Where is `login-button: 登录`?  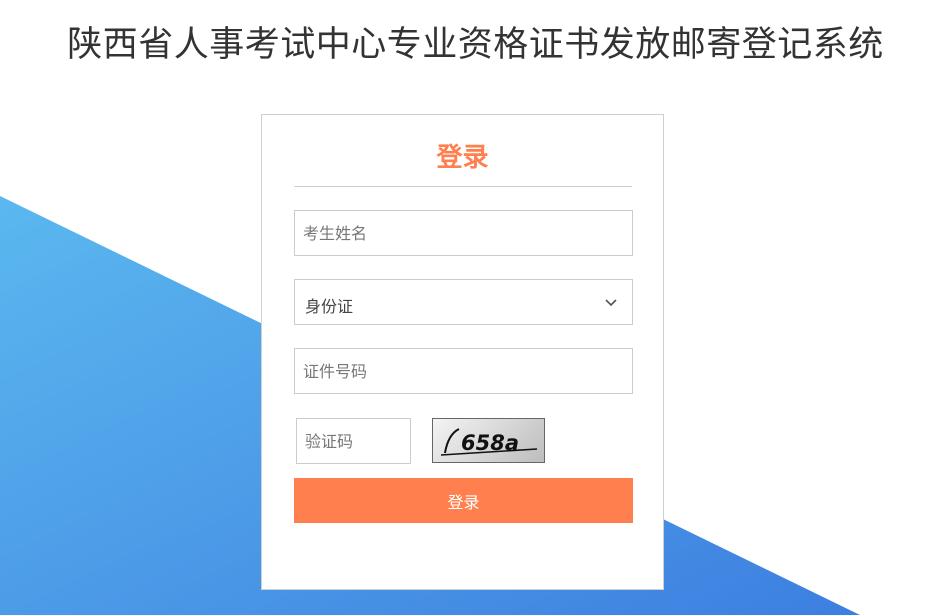
login-button: 登录 is located at coordinates (463, 500).